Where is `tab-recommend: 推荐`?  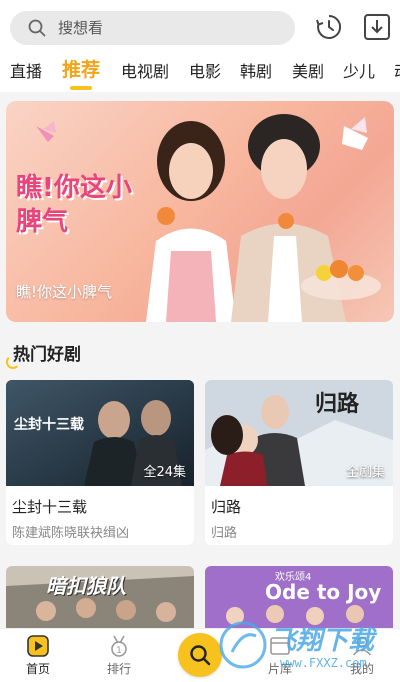 tab-recommend: 推荐 is located at coordinates (81, 68).